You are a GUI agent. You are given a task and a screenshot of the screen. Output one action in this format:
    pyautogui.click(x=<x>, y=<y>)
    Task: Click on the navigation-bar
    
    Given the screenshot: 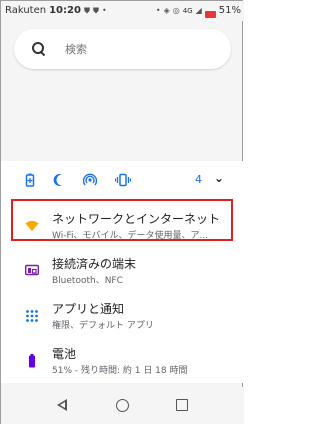 What is the action you would take?
    pyautogui.click(x=122, y=405)
    